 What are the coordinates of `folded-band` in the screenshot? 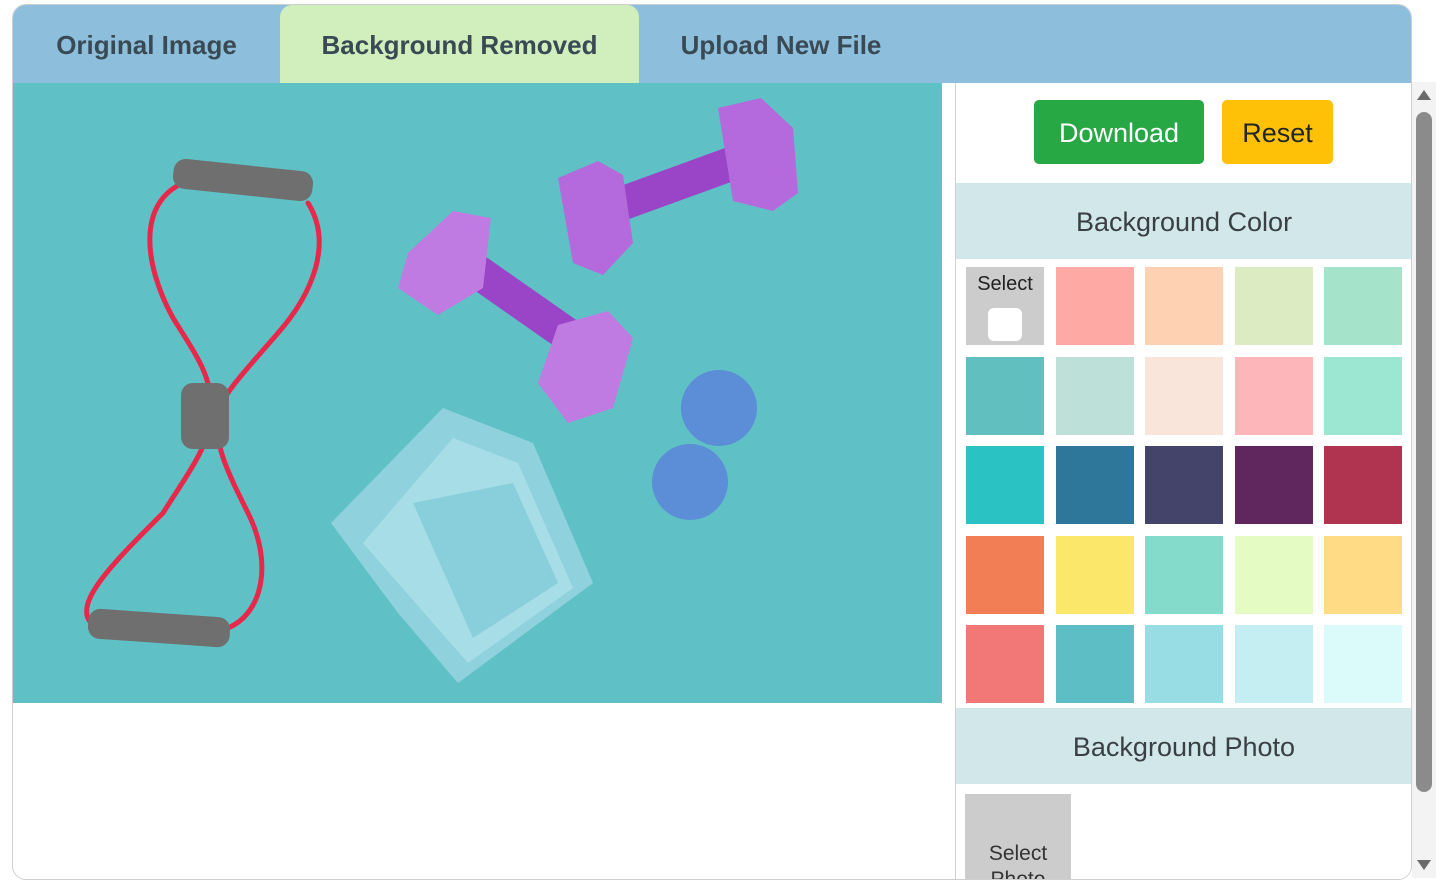 It's located at (462, 545).